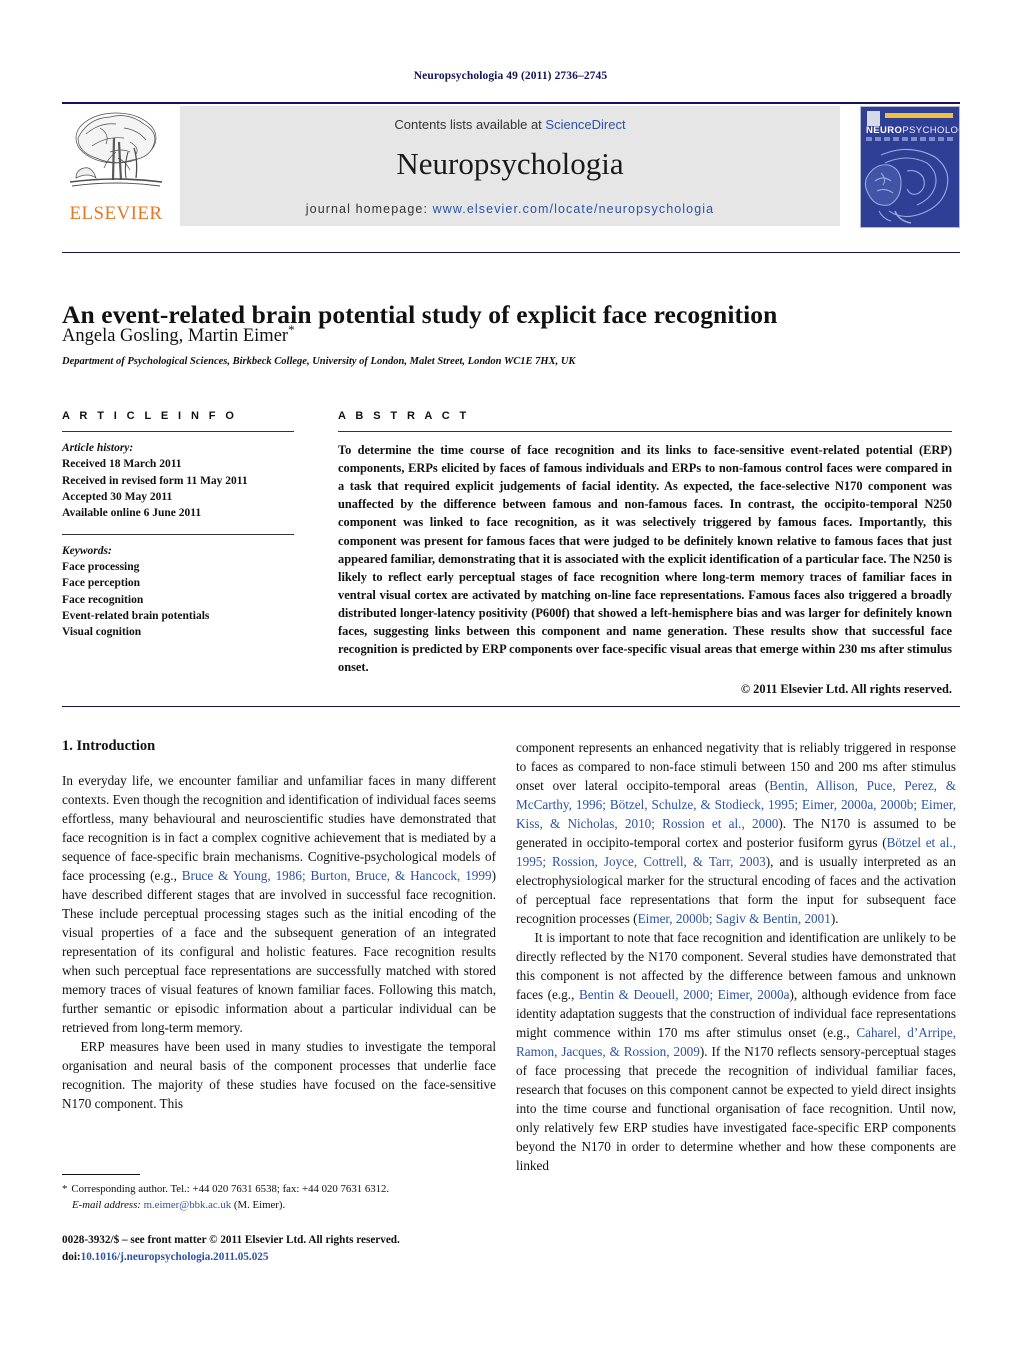  What do you see at coordinates (71, 1256) in the screenshot?
I see `doi-label: doi:` at bounding box center [71, 1256].